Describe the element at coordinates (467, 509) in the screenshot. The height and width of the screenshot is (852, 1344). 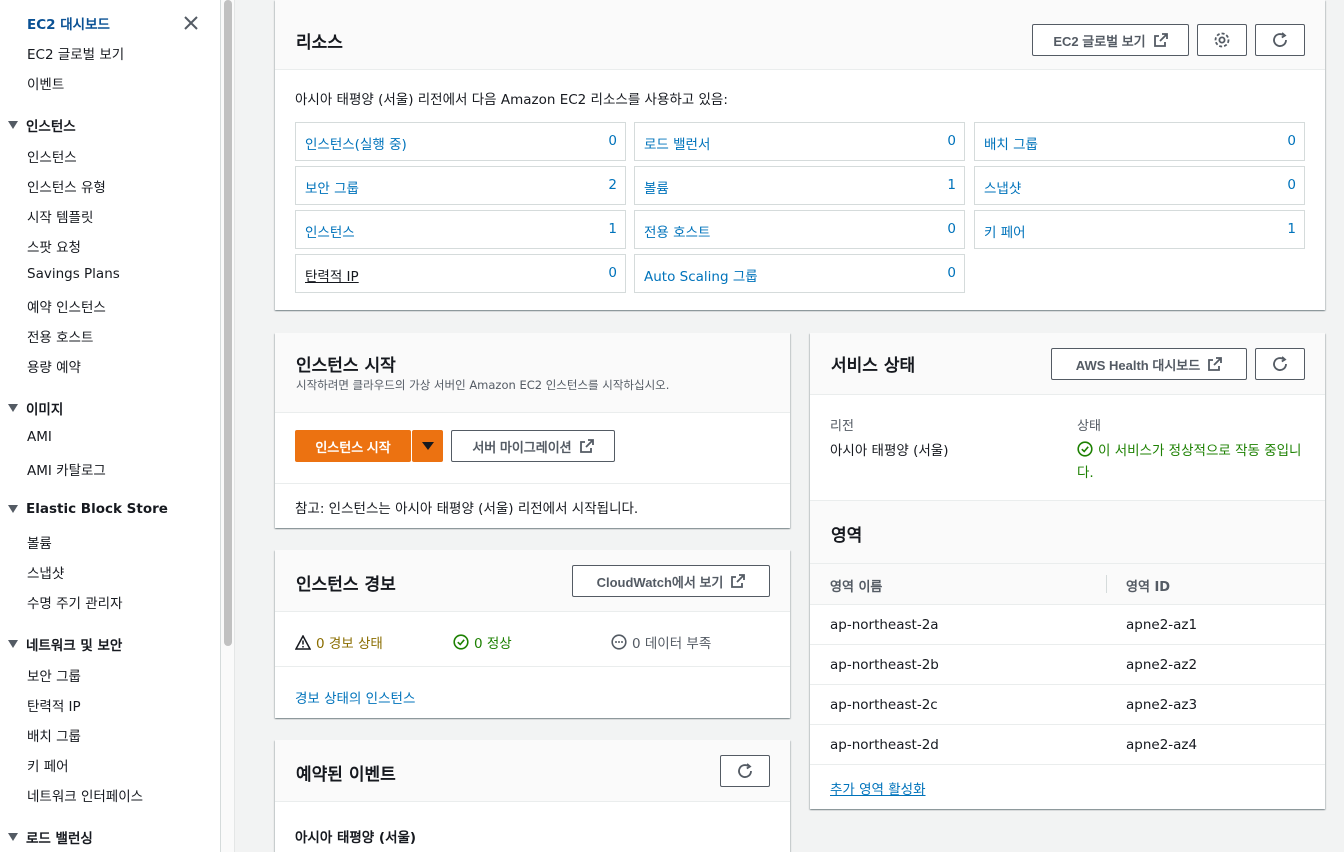
I see `launch-note: 참고: 인스턴스는 아시아 태평양 (서울) 리전에서 시작됩니다.` at that location.